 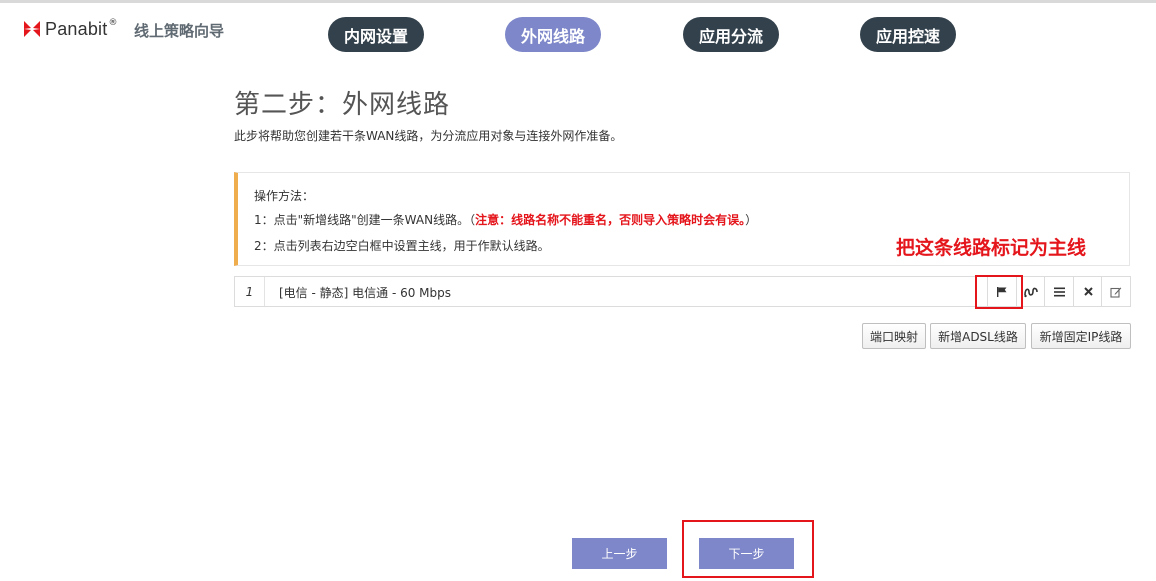 What do you see at coordinates (342, 105) in the screenshot?
I see `page-title: 第二步：外网线路` at bounding box center [342, 105].